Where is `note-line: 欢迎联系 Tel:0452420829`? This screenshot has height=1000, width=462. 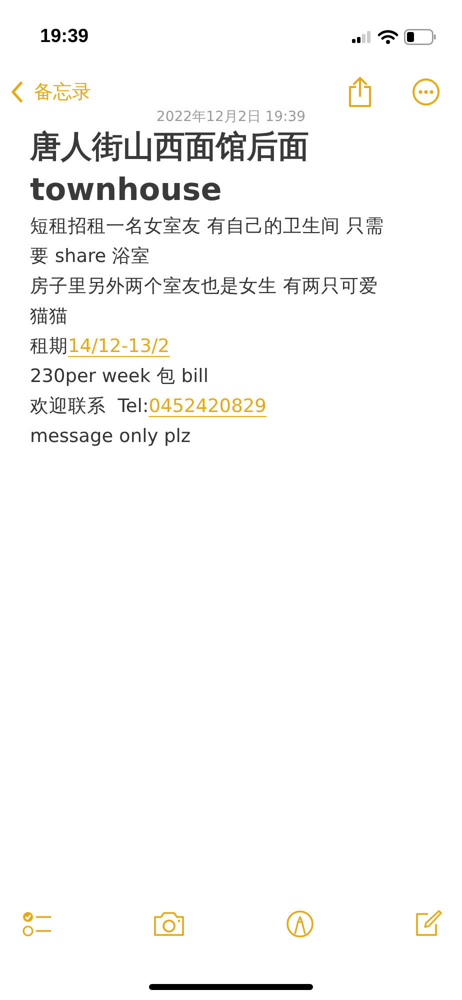 note-line: 欢迎联系 Tel:0452420829 is located at coordinates (149, 407).